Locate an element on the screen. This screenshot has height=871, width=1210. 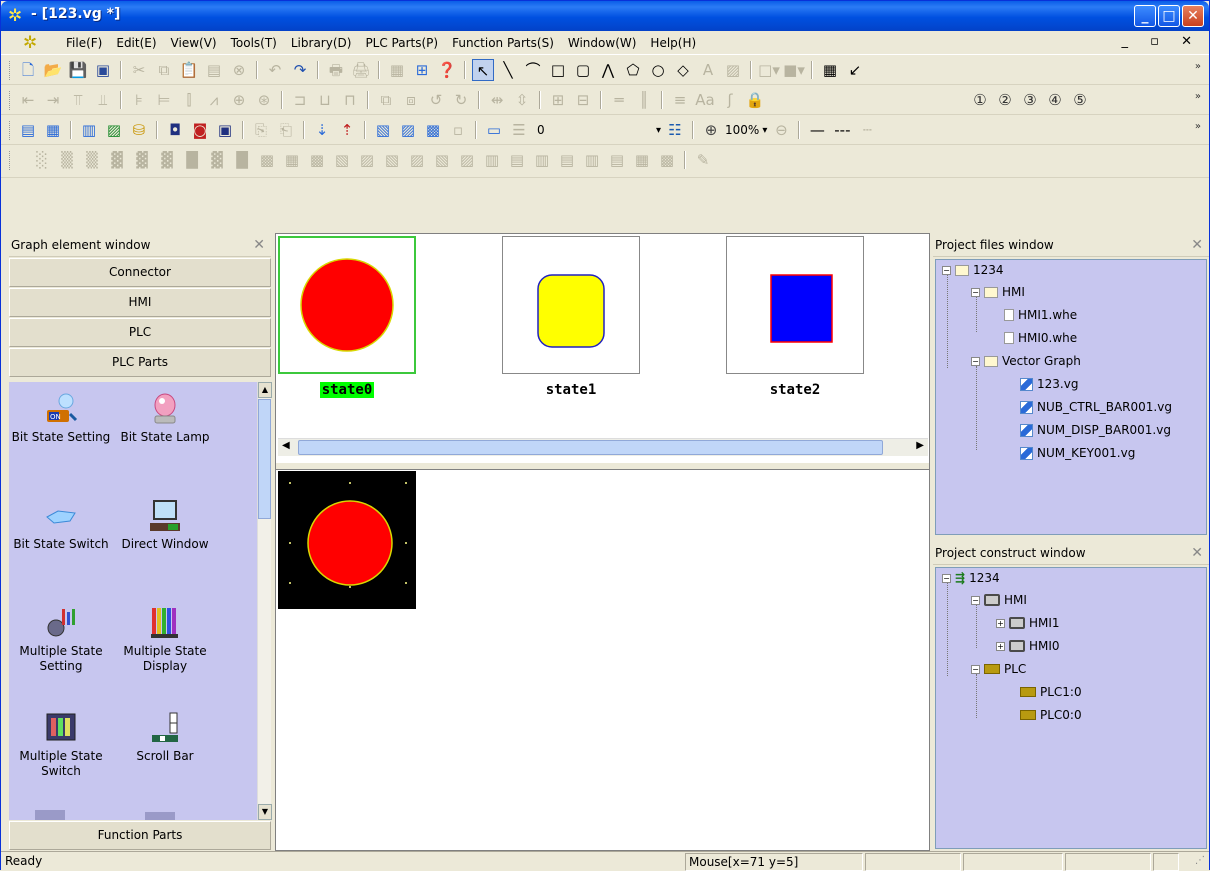
menu-file: File(F) is located at coordinates (84, 43).